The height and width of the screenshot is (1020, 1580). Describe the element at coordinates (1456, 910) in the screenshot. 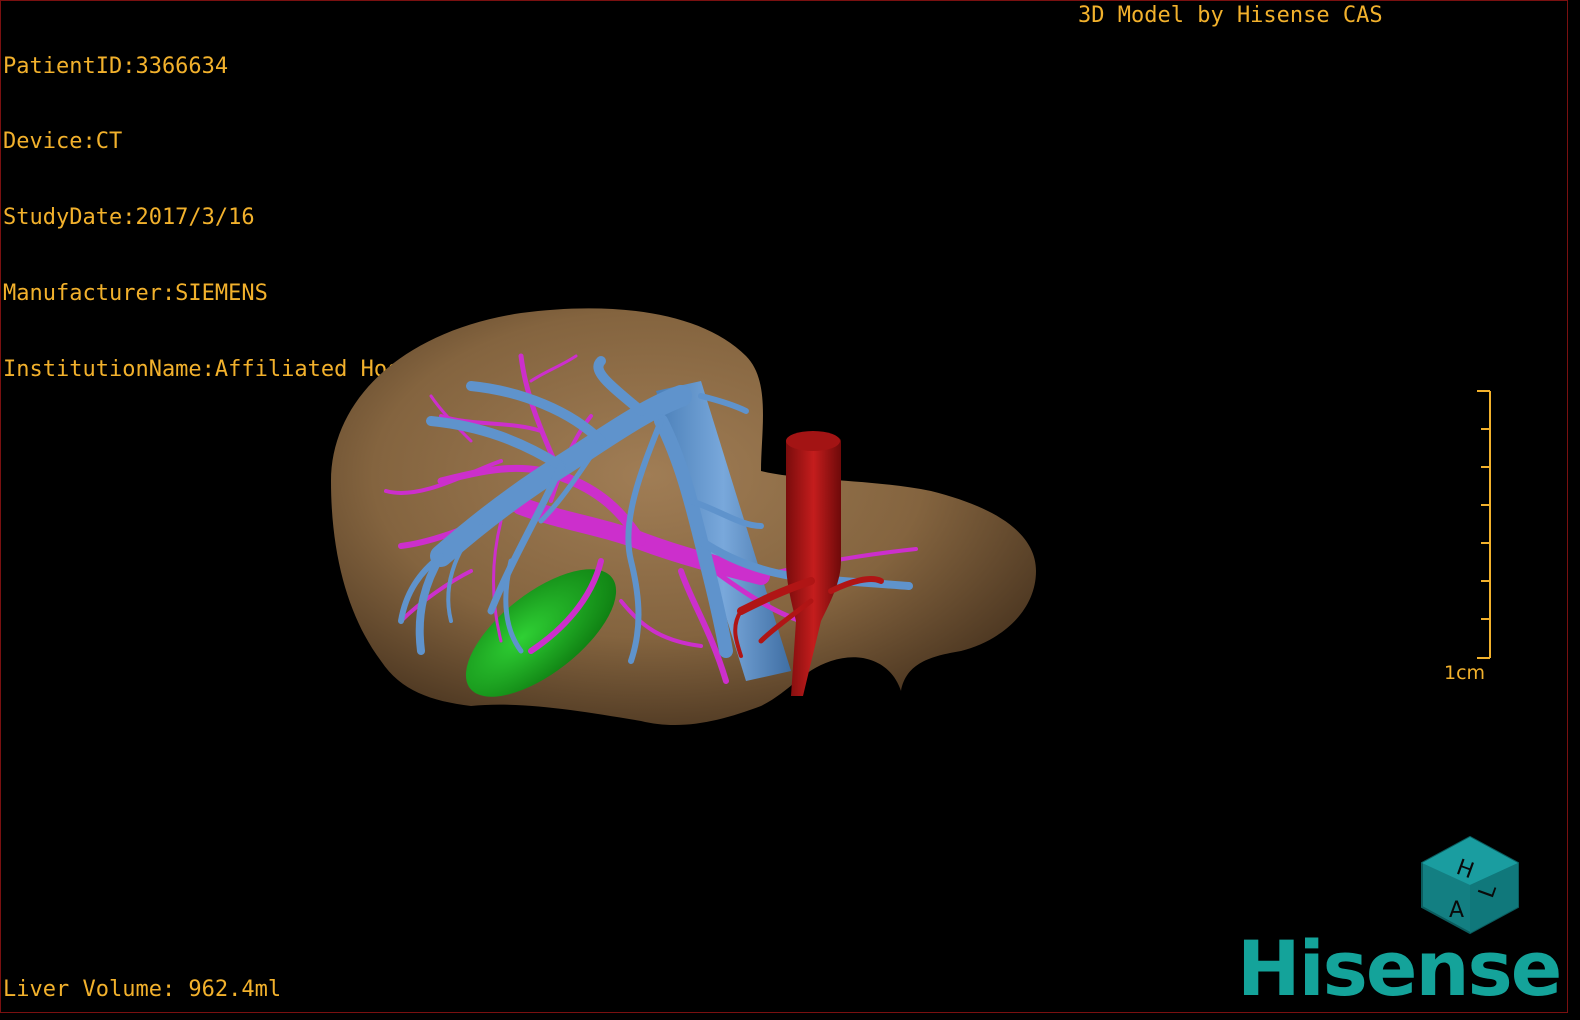

I see `cube-face-a: A` at that location.